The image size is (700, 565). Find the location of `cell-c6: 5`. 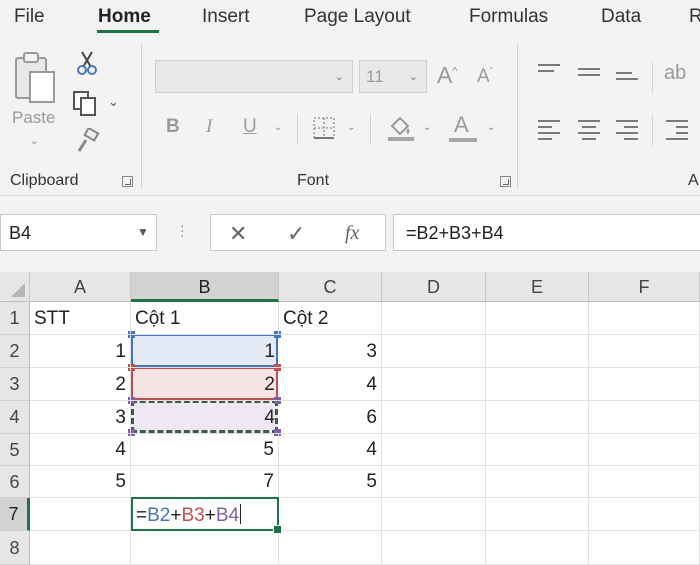

cell-c6: 5 is located at coordinates (330, 482).